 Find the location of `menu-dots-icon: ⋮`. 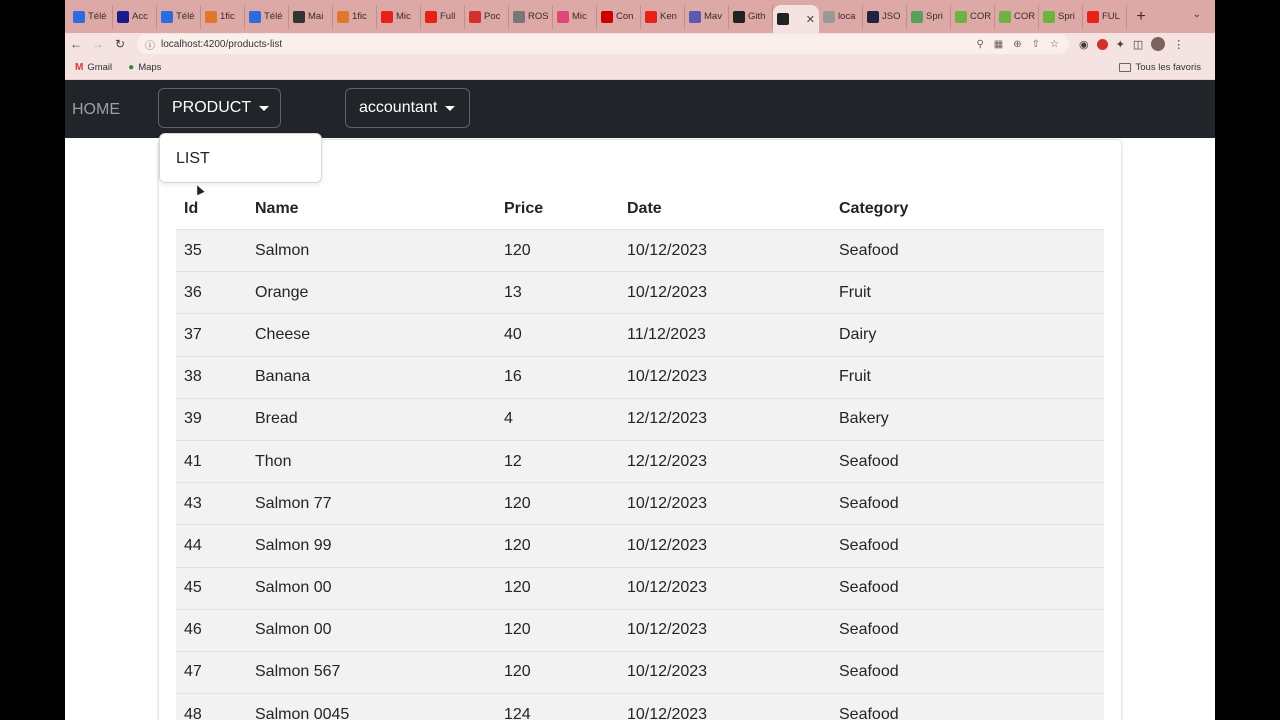

menu-dots-icon: ⋮ is located at coordinates (1178, 44).